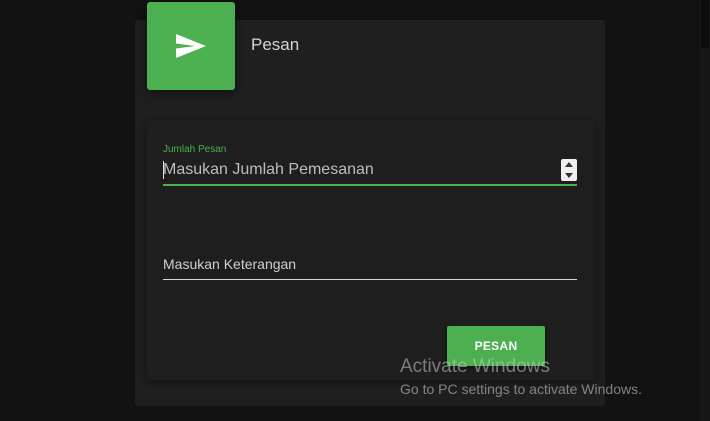  I want to click on stepper-up-button, so click(569, 164).